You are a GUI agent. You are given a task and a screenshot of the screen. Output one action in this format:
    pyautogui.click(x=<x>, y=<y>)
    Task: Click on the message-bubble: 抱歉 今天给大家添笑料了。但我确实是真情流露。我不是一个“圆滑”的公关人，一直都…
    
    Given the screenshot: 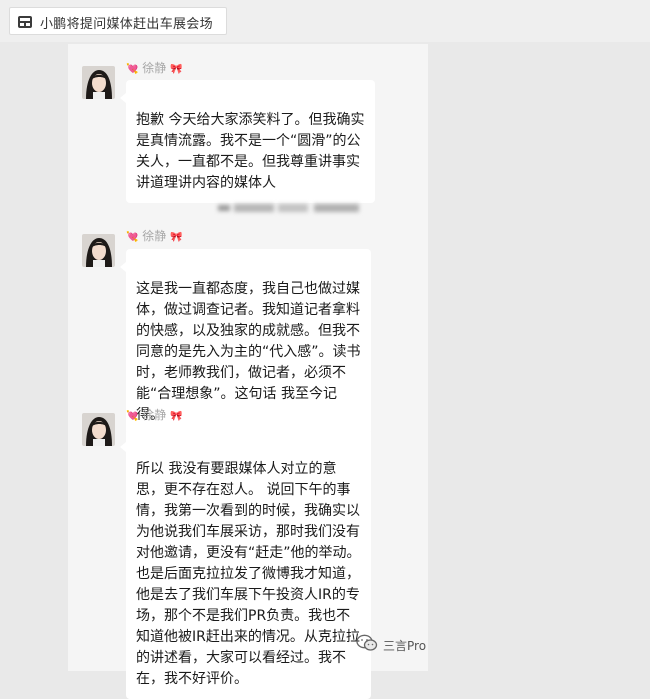 What is the action you would take?
    pyautogui.click(x=247, y=141)
    